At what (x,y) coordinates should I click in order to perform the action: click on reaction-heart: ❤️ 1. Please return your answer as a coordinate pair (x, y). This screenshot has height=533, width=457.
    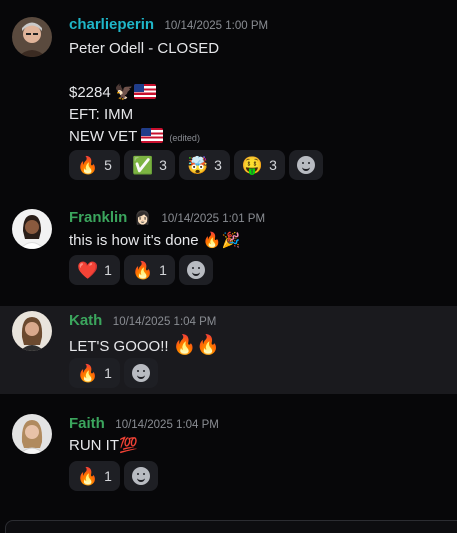
    Looking at the image, I should click on (94, 270).